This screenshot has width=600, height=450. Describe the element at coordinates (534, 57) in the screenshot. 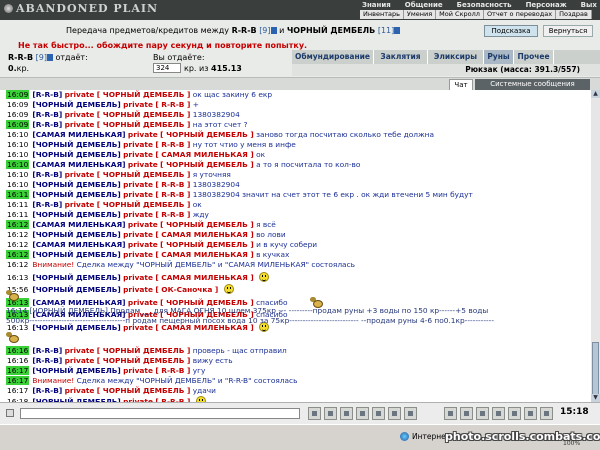

I see `tab-other: Прочее` at that location.